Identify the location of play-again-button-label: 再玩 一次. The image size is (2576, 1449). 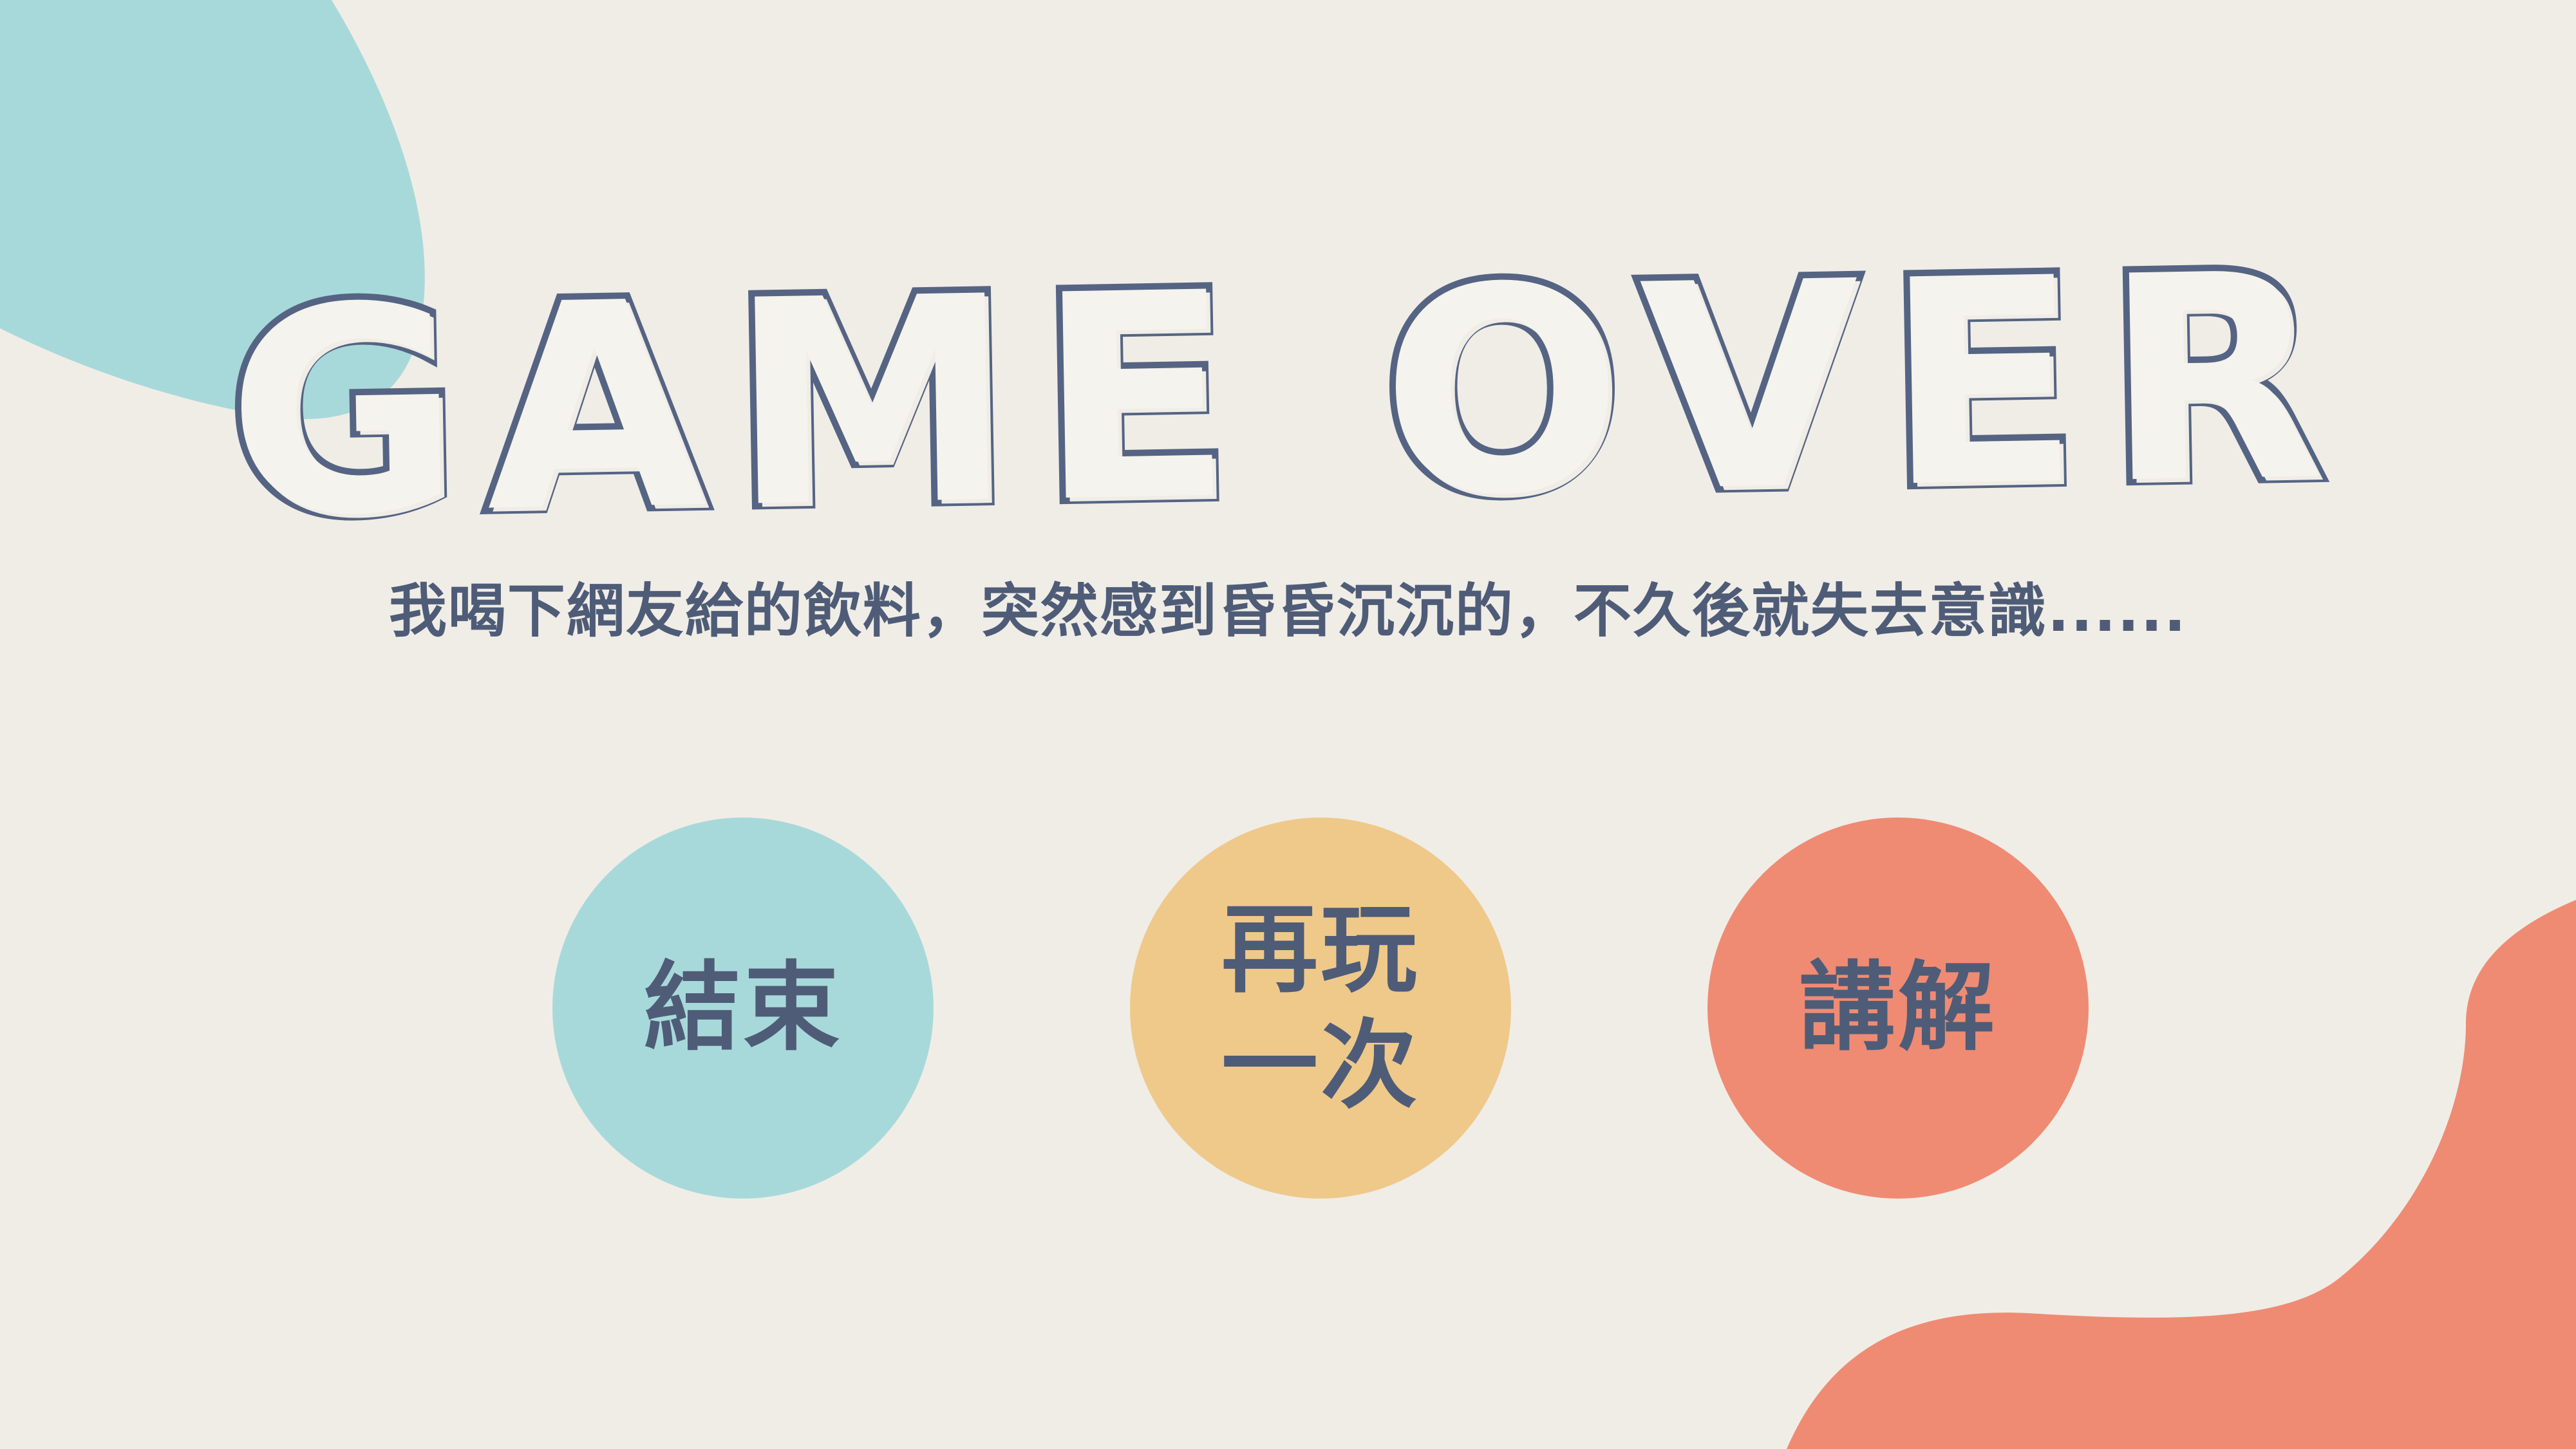
(1320, 1008).